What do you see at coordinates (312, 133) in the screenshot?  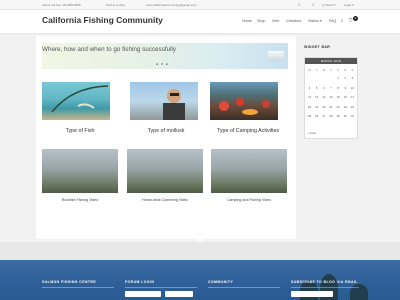 I see `calendar-prev-link: « Feb` at bounding box center [312, 133].